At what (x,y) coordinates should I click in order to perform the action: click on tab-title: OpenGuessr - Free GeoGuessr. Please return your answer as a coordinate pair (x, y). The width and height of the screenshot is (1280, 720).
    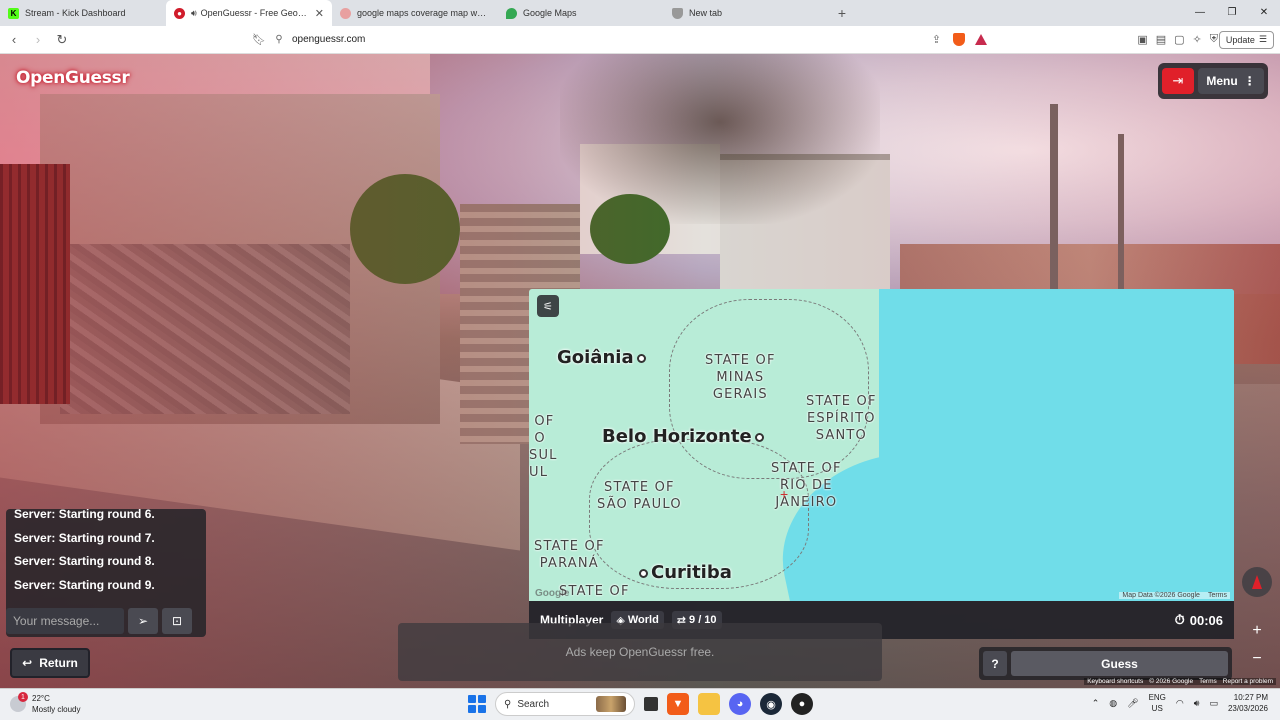
    Looking at the image, I should click on (255, 13).